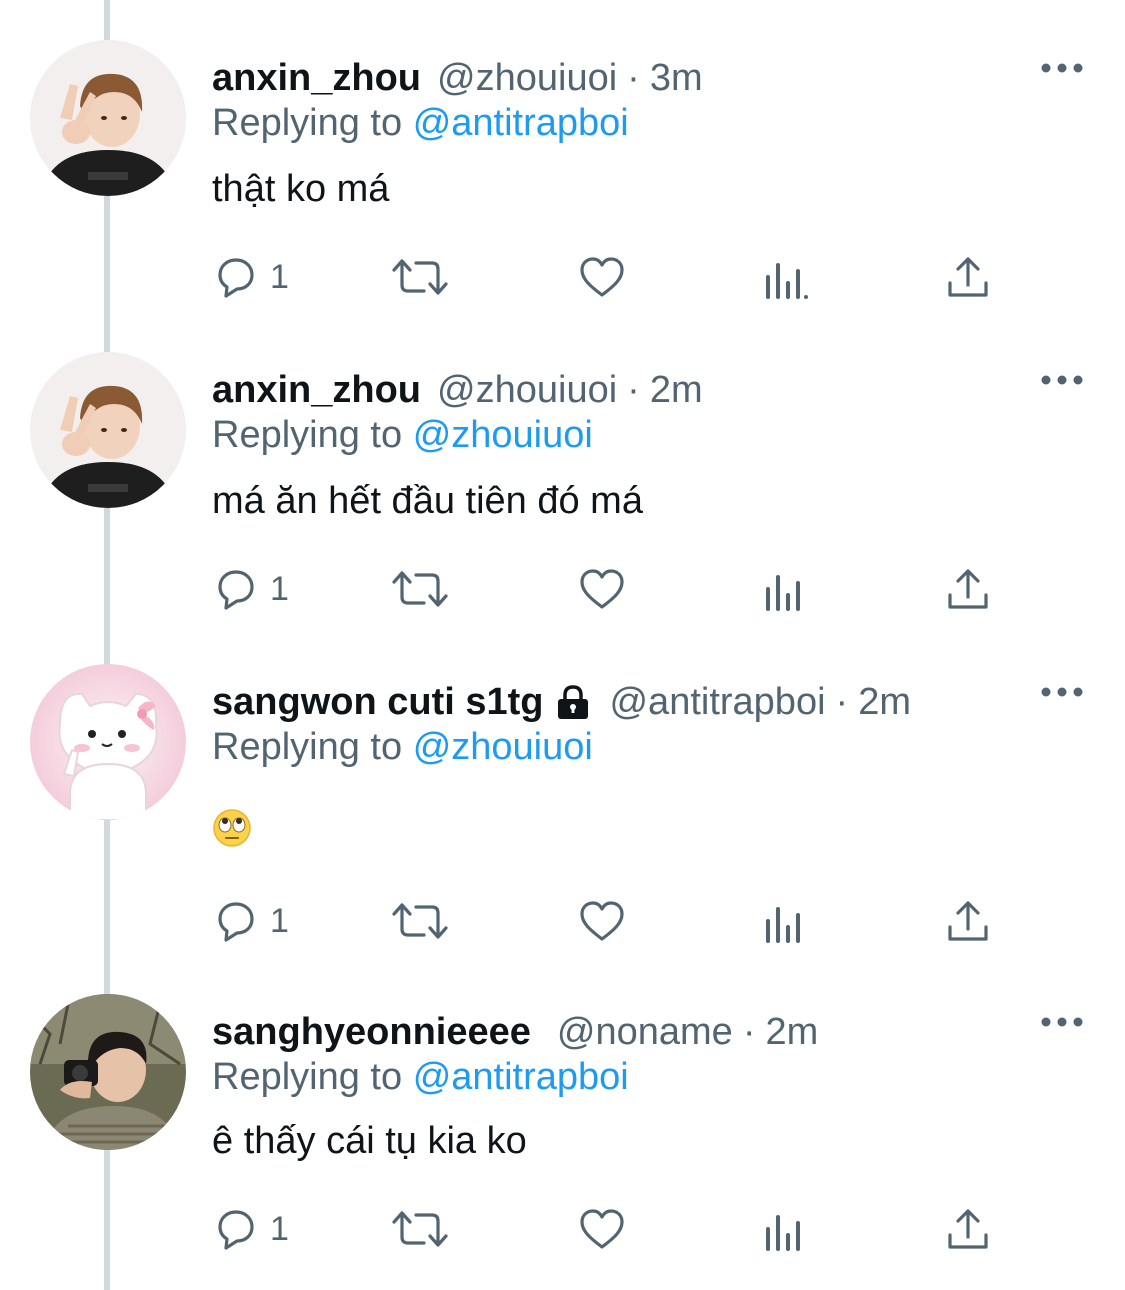 The height and width of the screenshot is (1290, 1125). What do you see at coordinates (717, 702) in the screenshot?
I see `user-handle: @antitrapboi` at bounding box center [717, 702].